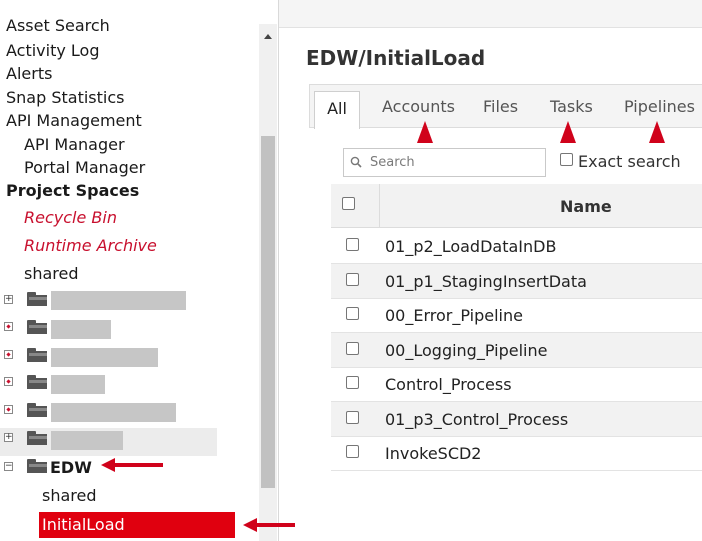  I want to click on table-row: 01_p1_StagingInsertData, so click(516, 281).